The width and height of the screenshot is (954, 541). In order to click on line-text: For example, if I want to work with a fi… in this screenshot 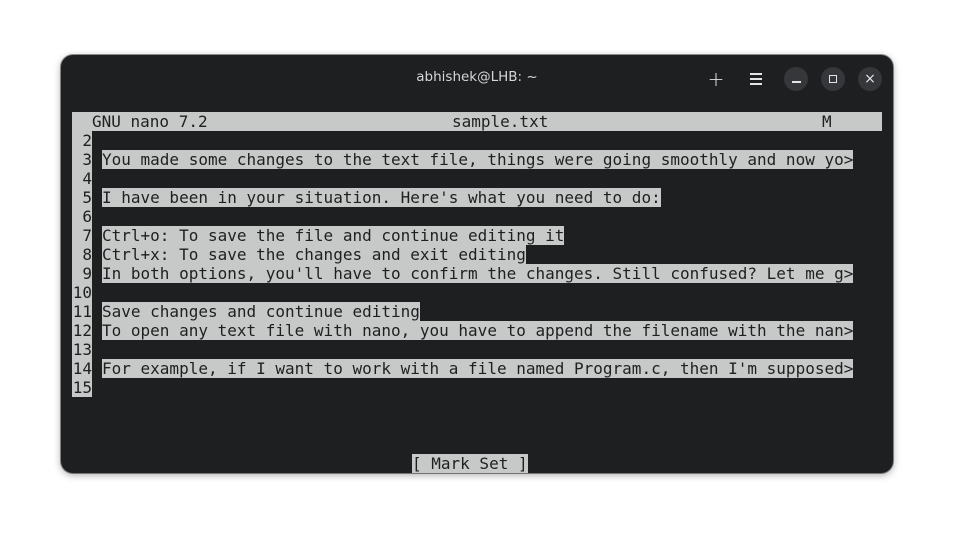, I will do `click(478, 368)`.